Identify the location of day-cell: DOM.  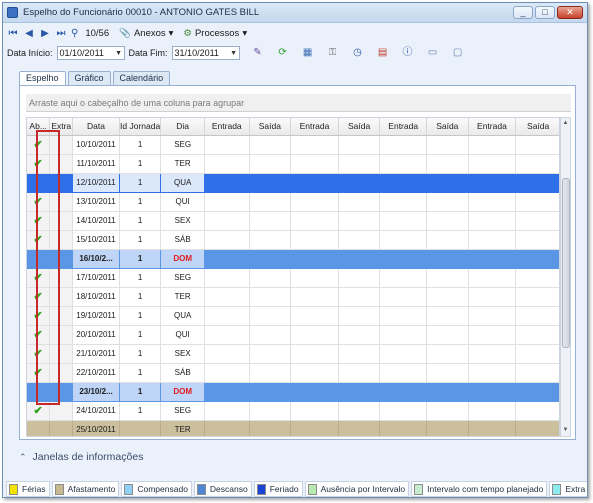
(182, 259).